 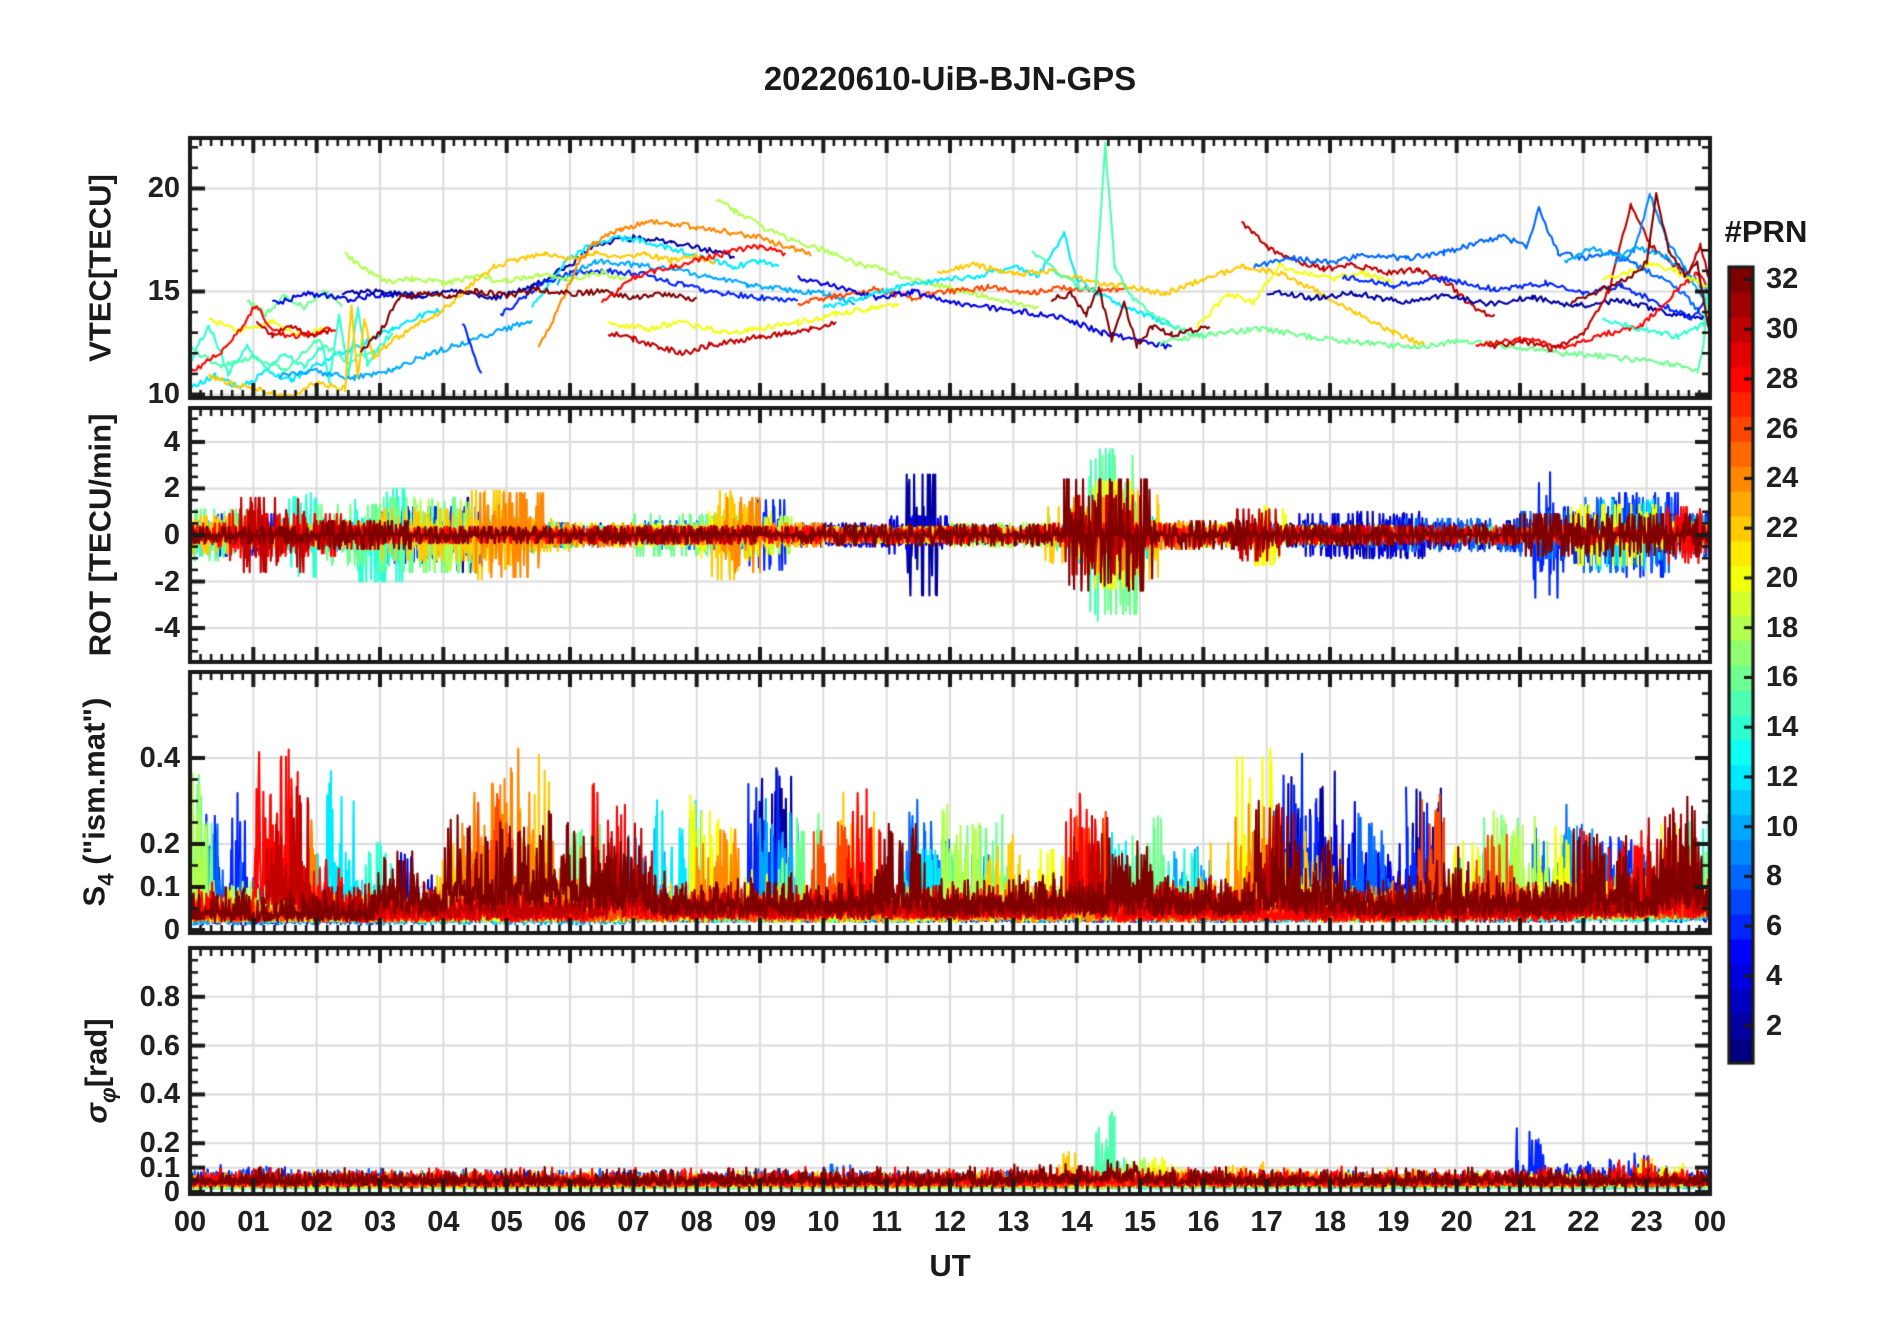 What do you see at coordinates (163, 188) in the screenshot?
I see `y-tick-label: 20` at bounding box center [163, 188].